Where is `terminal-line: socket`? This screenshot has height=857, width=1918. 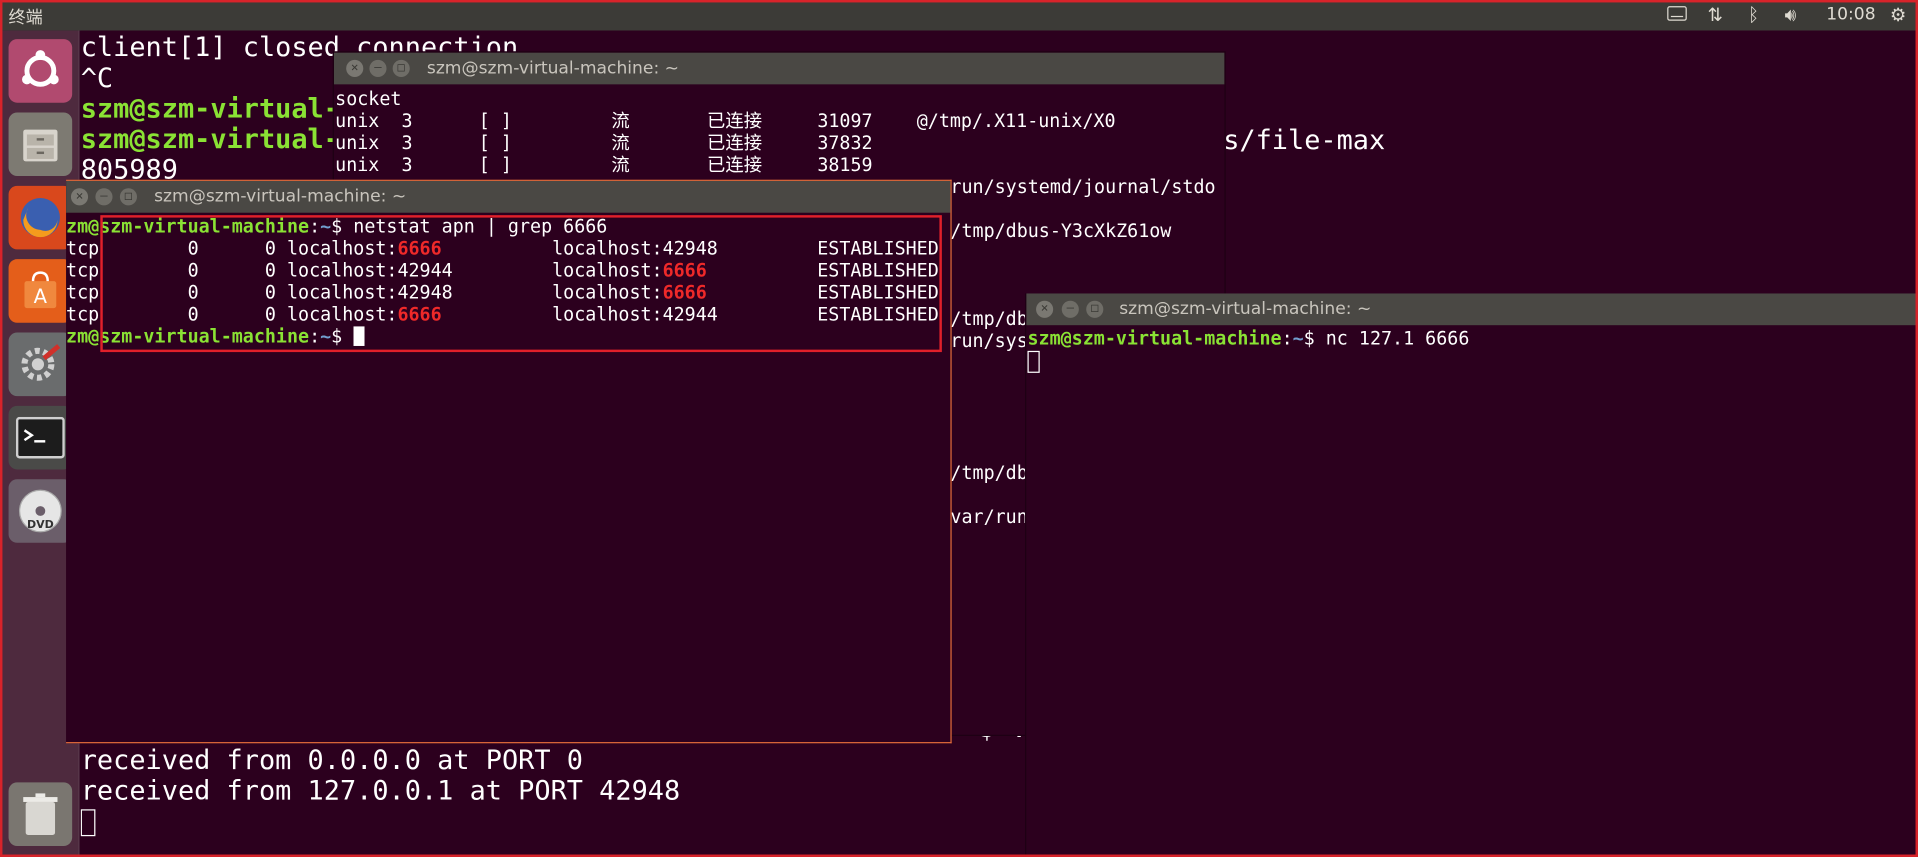
terminal-line: socket is located at coordinates (368, 99).